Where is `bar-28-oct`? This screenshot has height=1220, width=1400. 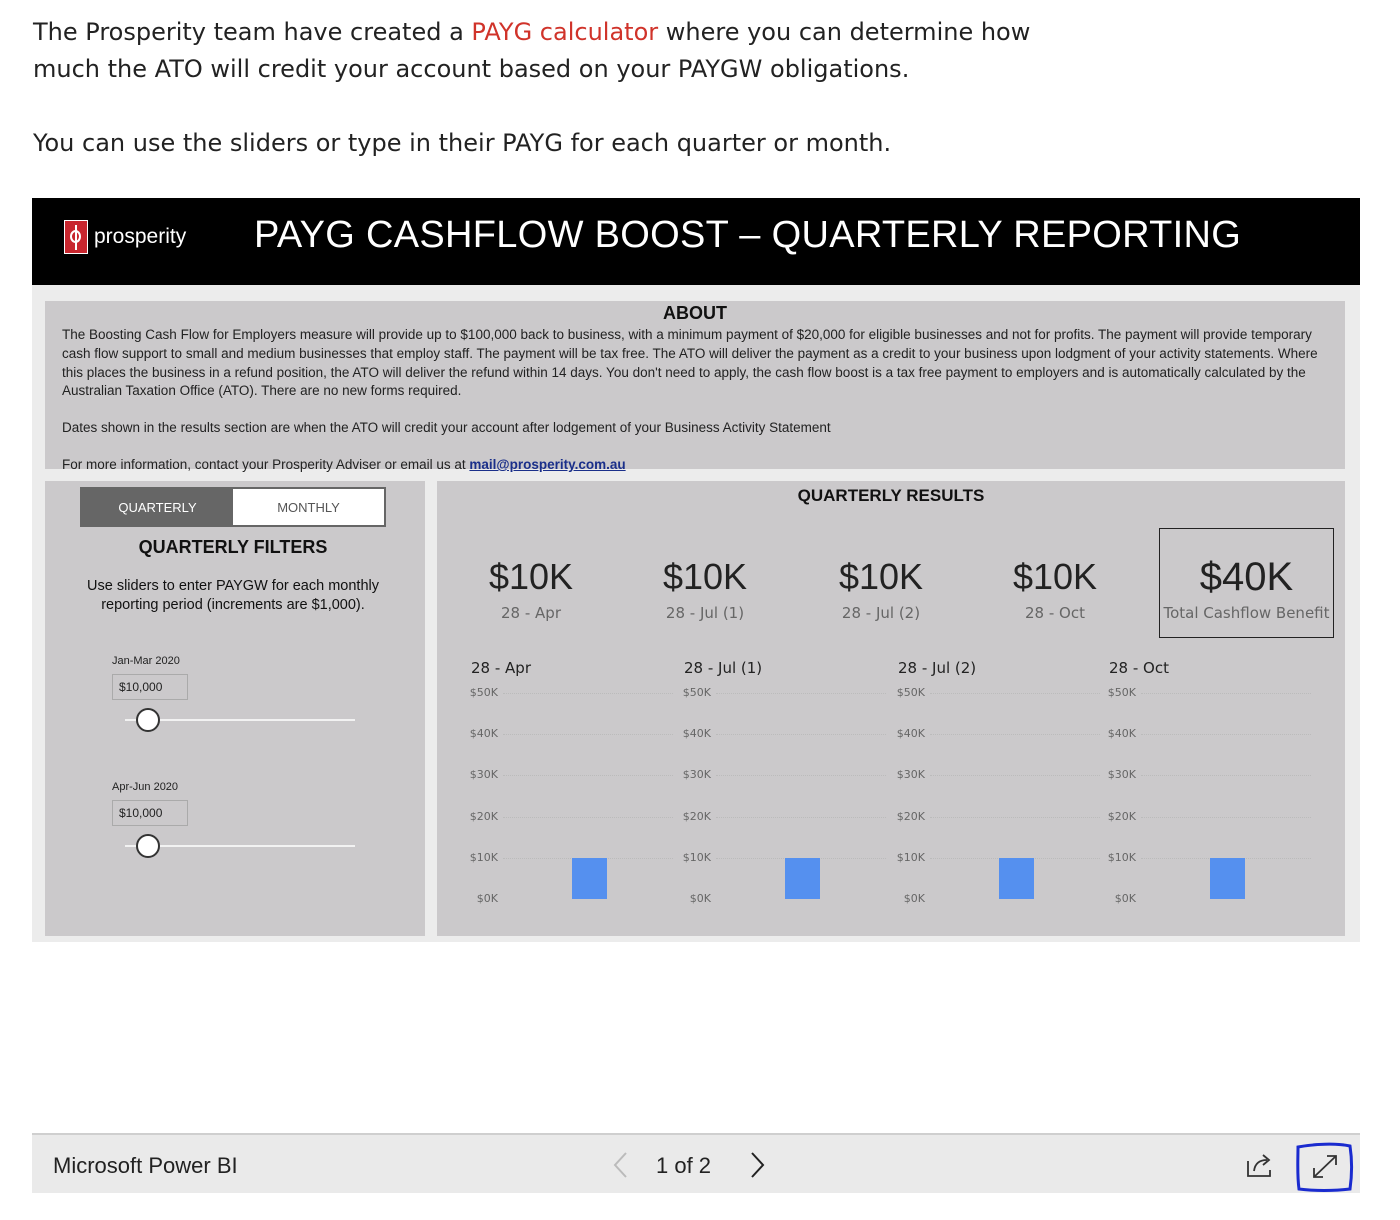
bar-28-oct is located at coordinates (1227, 878).